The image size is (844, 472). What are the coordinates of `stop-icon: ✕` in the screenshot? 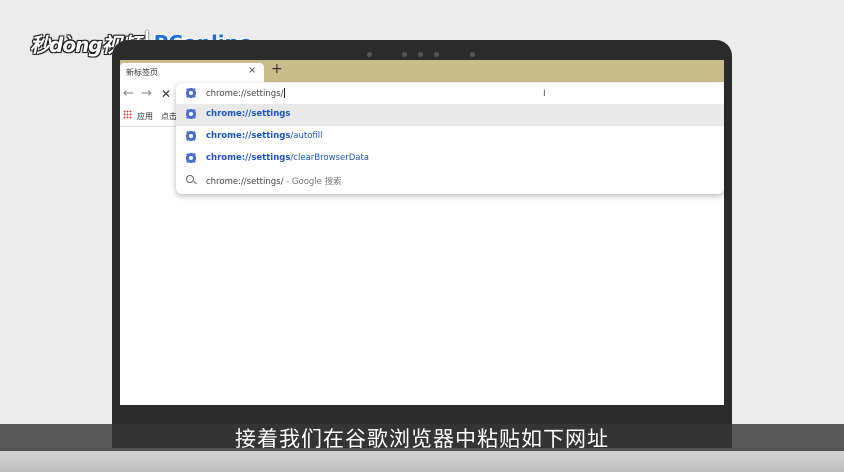 It's located at (166, 94).